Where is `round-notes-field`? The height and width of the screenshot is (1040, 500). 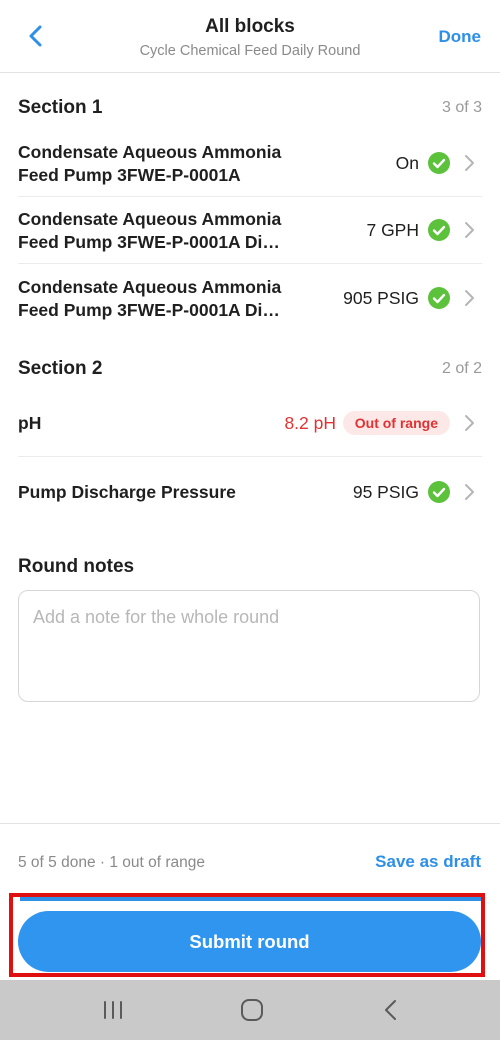 round-notes-field is located at coordinates (249, 646).